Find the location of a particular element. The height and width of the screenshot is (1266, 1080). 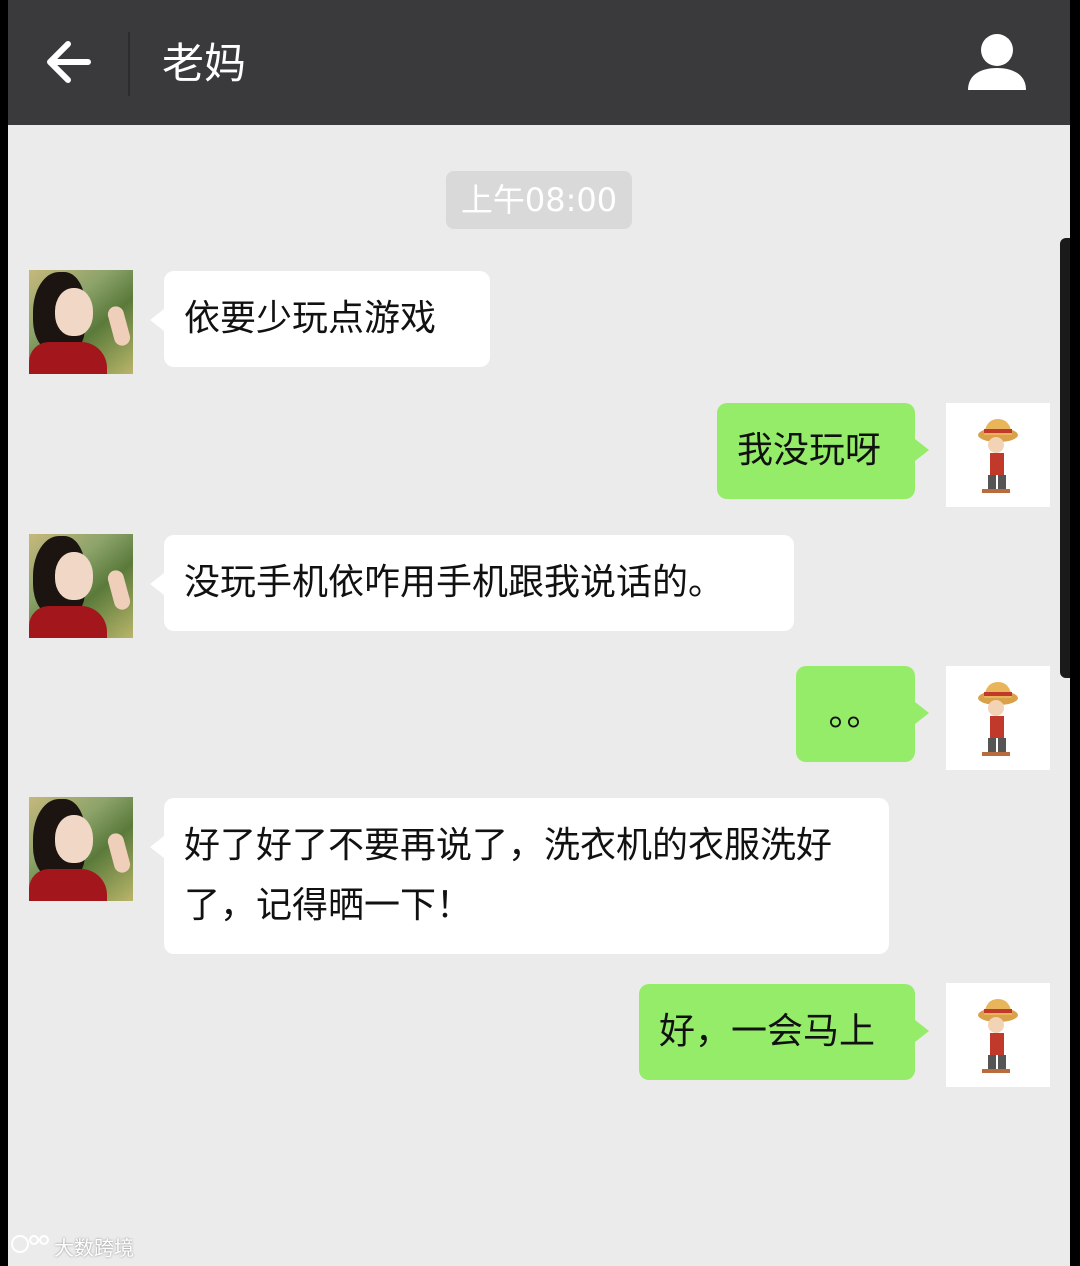

message-timestamp: 上午08:00 is located at coordinates (539, 200).